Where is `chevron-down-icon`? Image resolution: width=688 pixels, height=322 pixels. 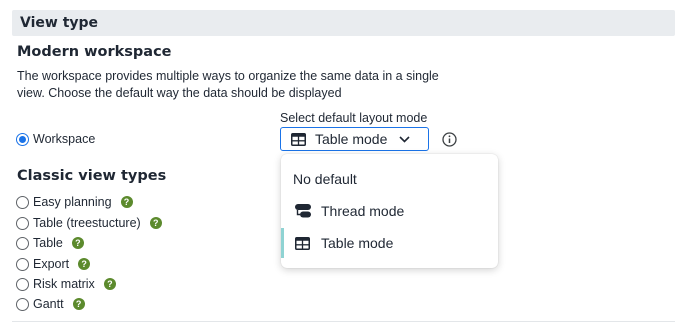 chevron-down-icon is located at coordinates (404, 139).